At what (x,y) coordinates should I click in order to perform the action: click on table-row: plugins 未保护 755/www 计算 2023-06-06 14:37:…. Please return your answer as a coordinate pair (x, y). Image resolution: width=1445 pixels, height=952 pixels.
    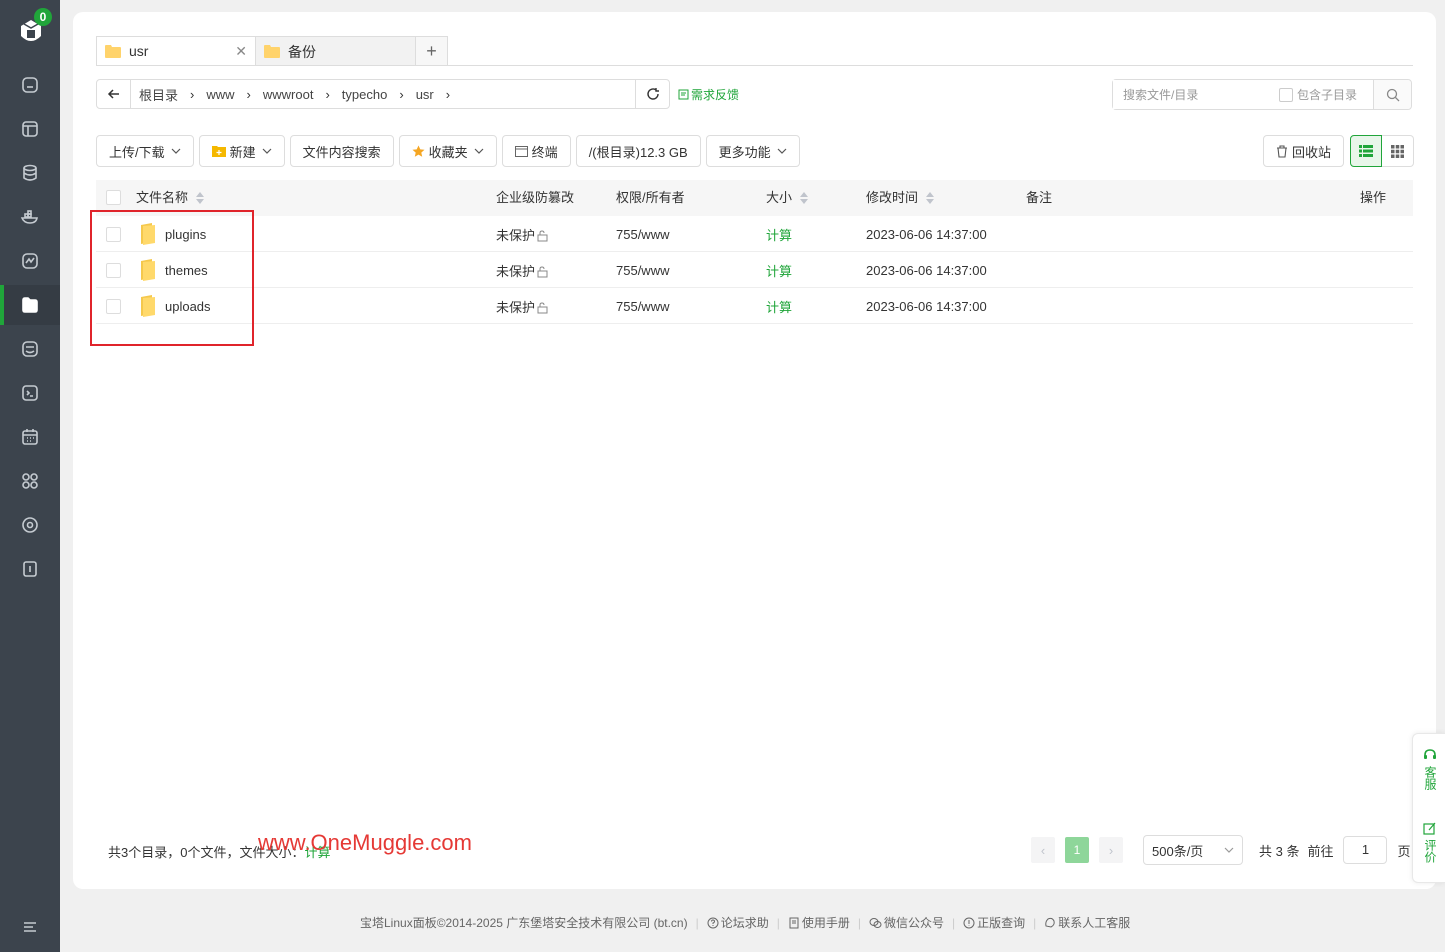
    Looking at the image, I should click on (754, 234).